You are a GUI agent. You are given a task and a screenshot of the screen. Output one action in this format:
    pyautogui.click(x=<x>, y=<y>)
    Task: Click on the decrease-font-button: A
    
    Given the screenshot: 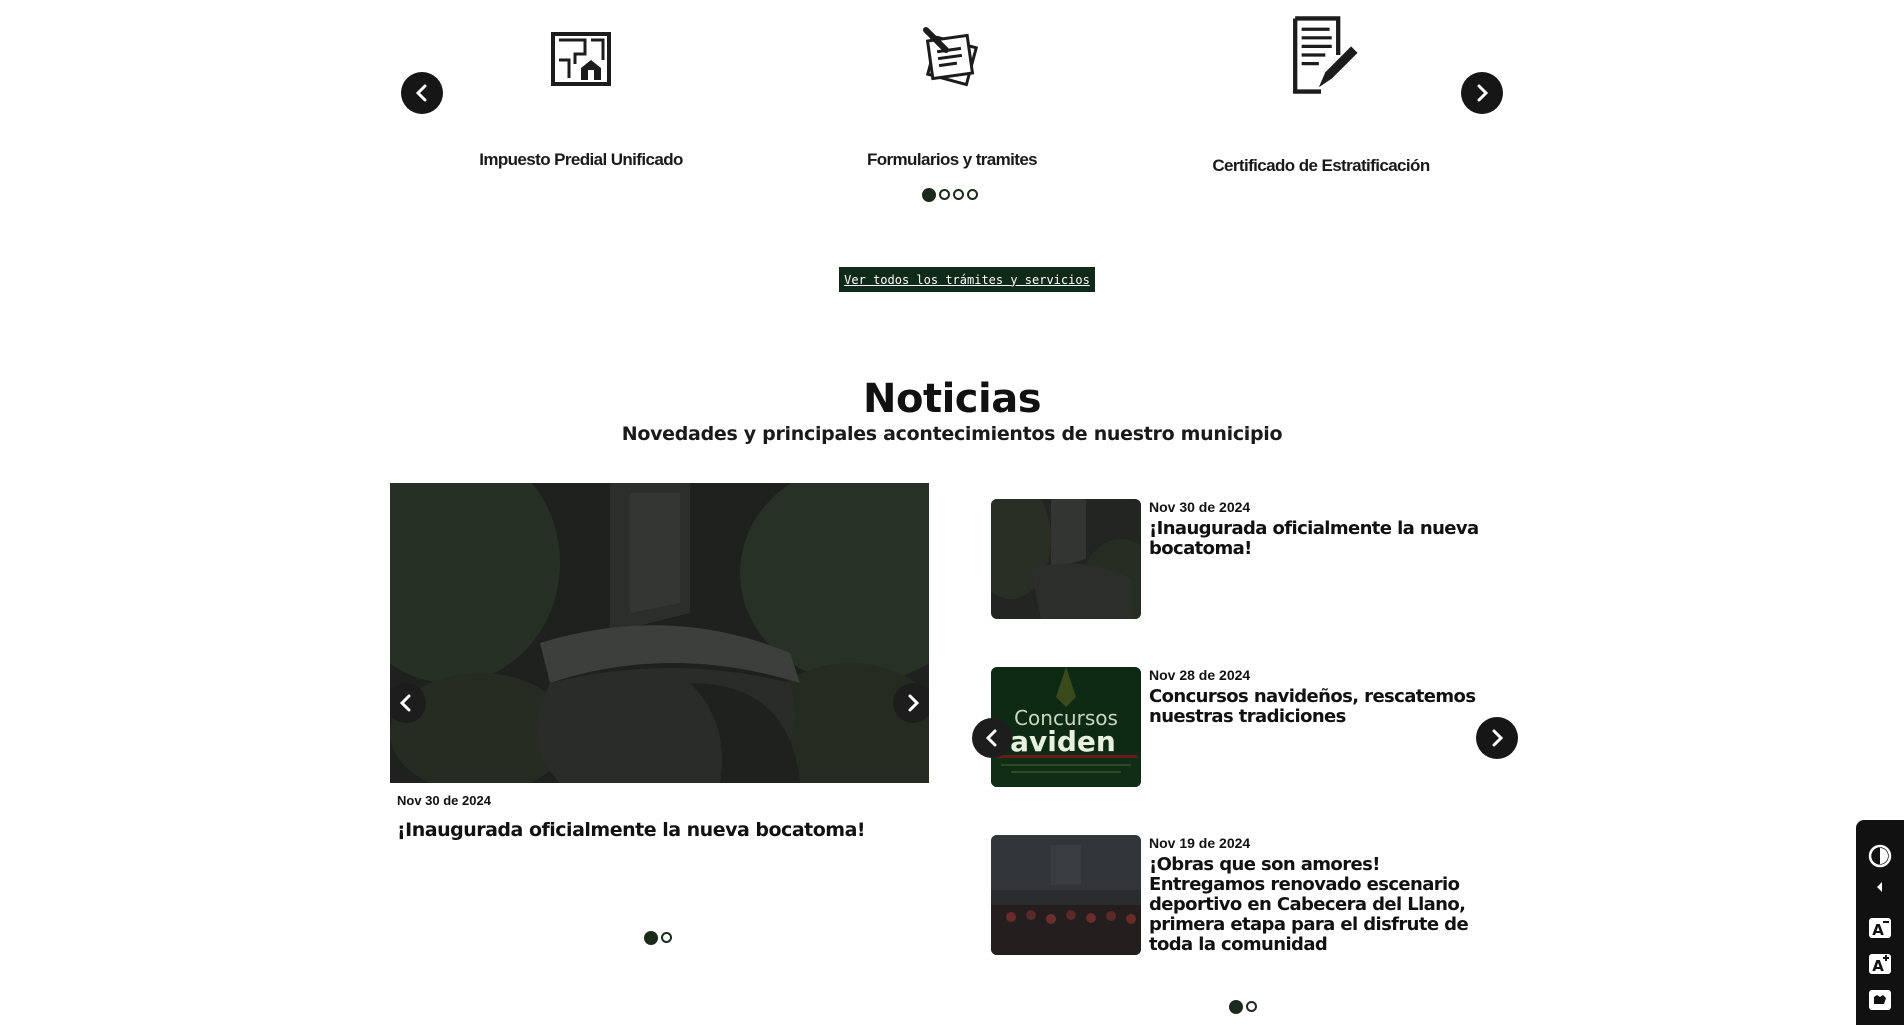 What is the action you would take?
    pyautogui.click(x=1880, y=928)
    